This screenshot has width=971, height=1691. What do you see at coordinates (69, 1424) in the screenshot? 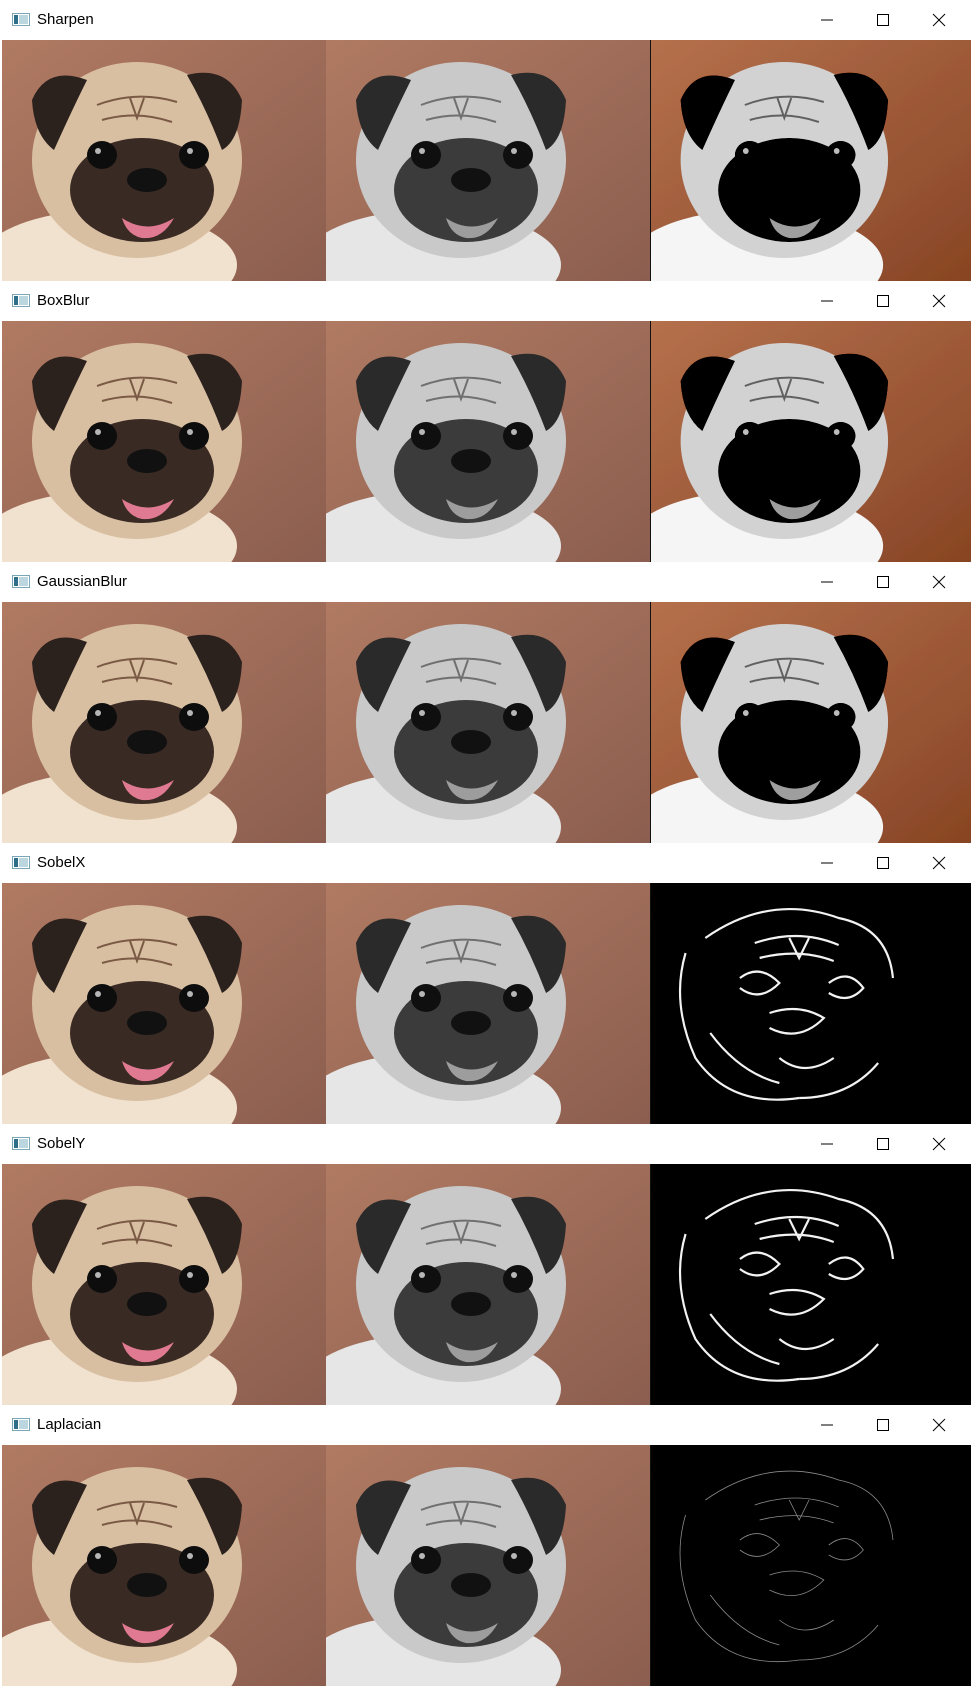
I see `window-title: Laplacian` at bounding box center [69, 1424].